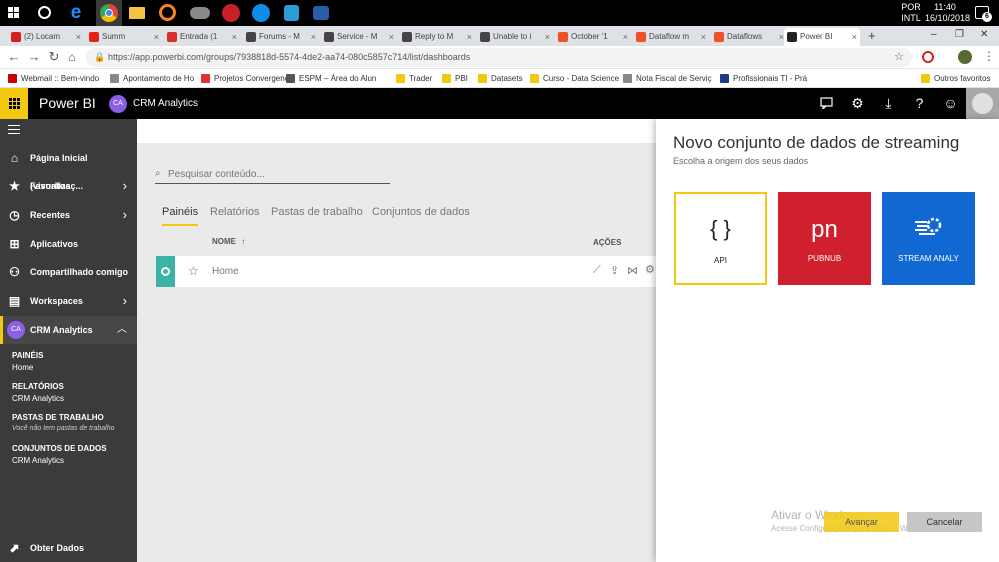 Image resolution: width=999 pixels, height=562 pixels. I want to click on bookmark-item: Profissionais TI - Prá, so click(763, 78).